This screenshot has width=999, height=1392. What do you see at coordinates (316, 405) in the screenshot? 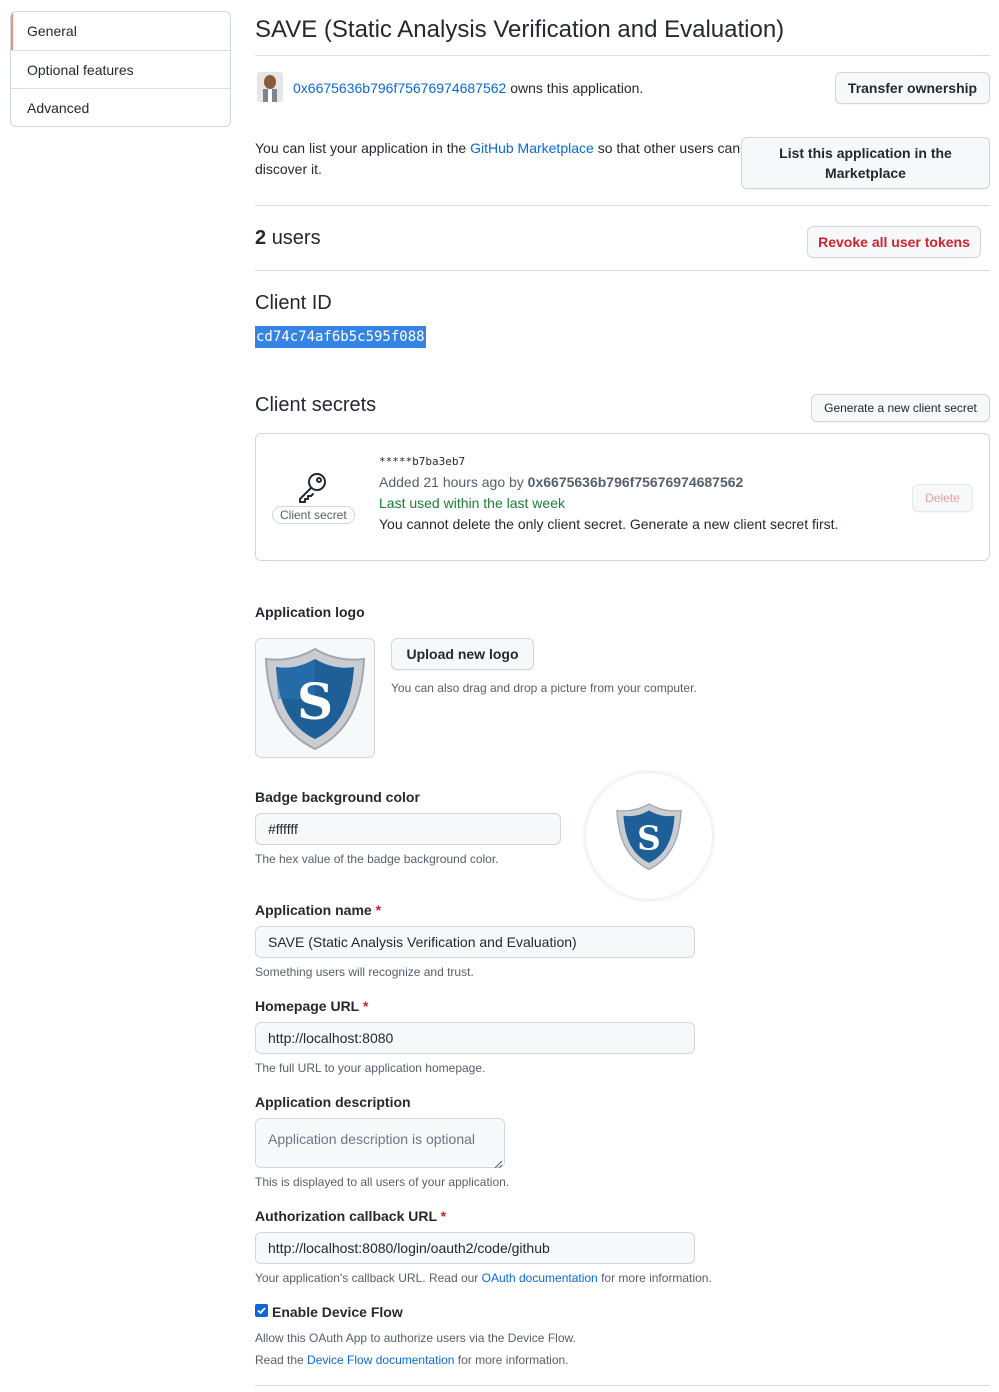
I see `client-secrets-heading: Client secrets` at bounding box center [316, 405].